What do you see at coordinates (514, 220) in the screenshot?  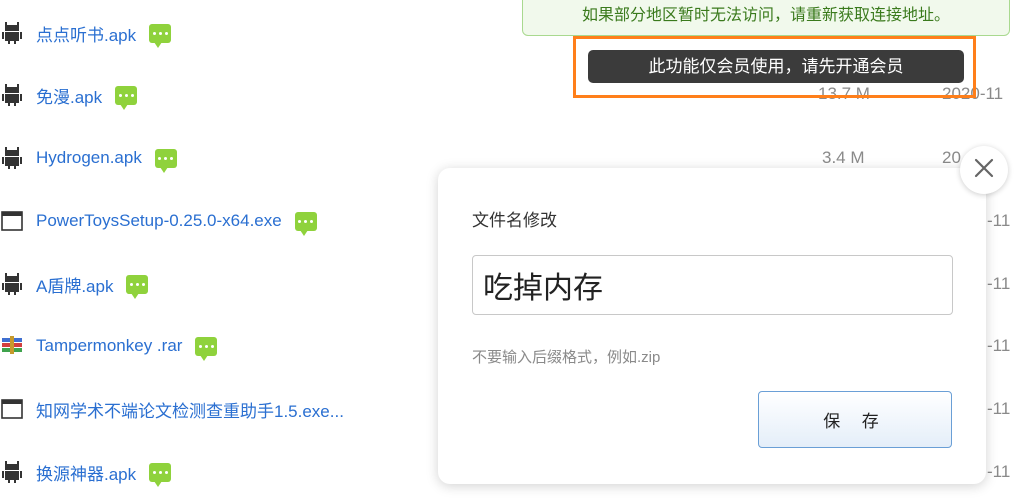 I see `dialog-title: 文件名修改` at bounding box center [514, 220].